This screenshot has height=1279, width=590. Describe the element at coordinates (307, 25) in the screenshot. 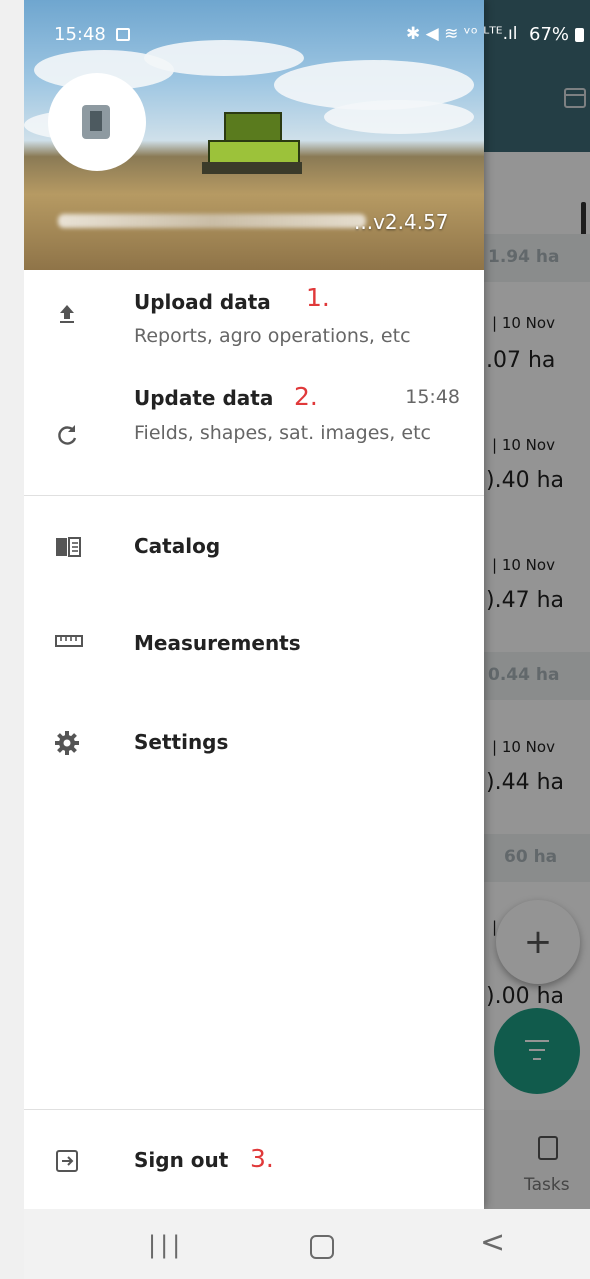

I see `status-bar: 15:48 ✱ ◀ ≋ ᵛᵒ ᴸᵀᴱ.ıl 67%` at that location.